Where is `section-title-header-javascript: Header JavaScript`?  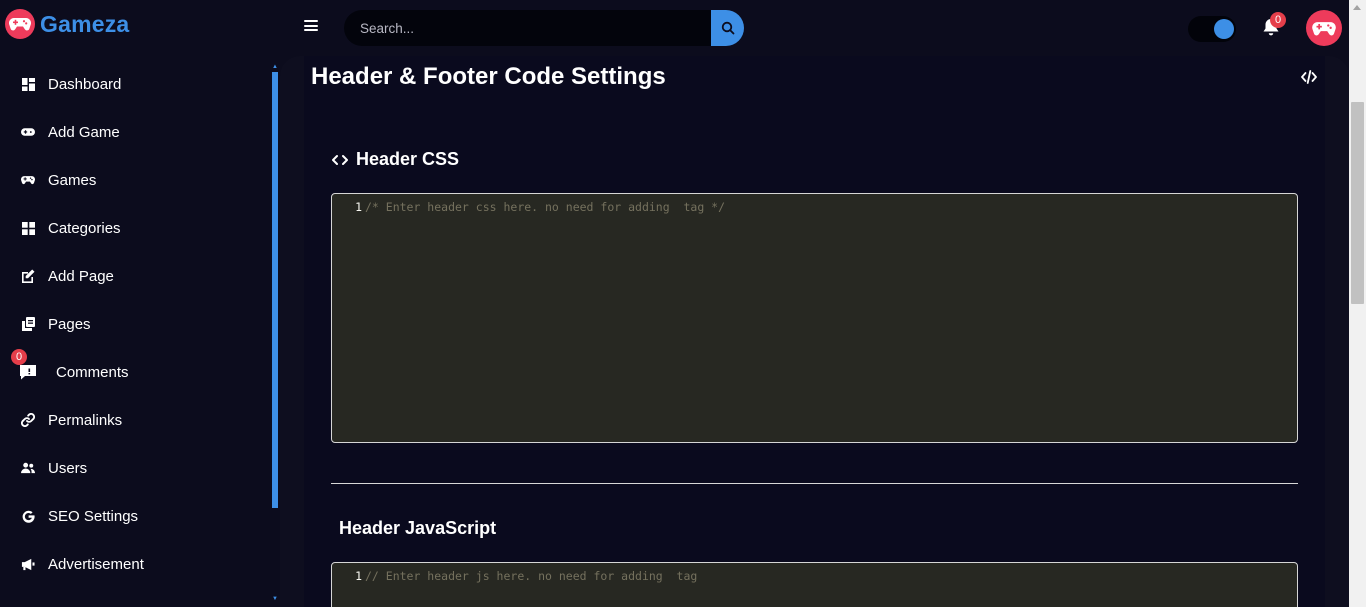 section-title-header-javascript: Header JavaScript is located at coordinates (417, 528).